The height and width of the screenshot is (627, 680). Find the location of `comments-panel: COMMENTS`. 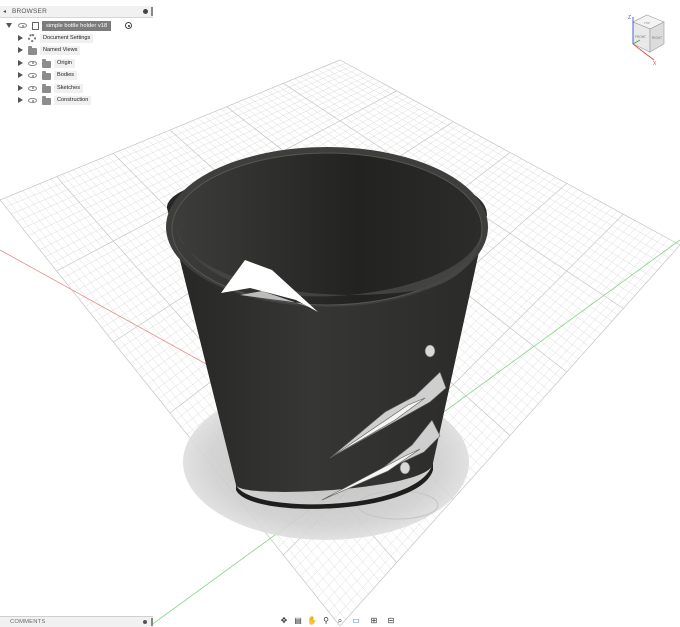

comments-panel: COMMENTS is located at coordinates (76, 621).